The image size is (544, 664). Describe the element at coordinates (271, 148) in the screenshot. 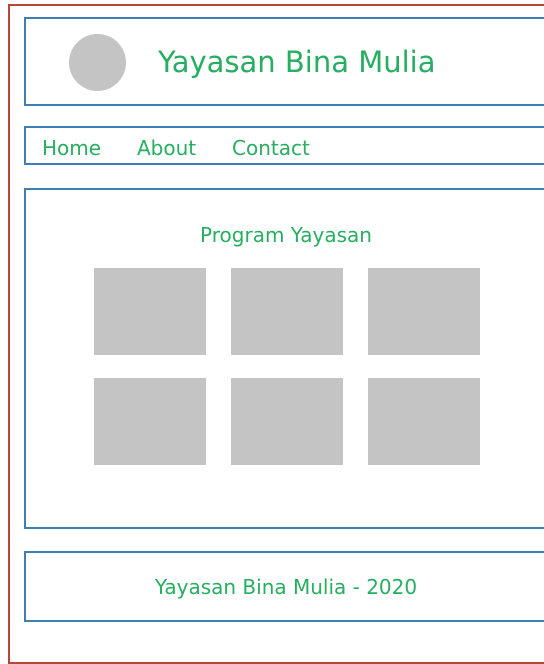

I see `nav-link-contact: Contact` at that location.